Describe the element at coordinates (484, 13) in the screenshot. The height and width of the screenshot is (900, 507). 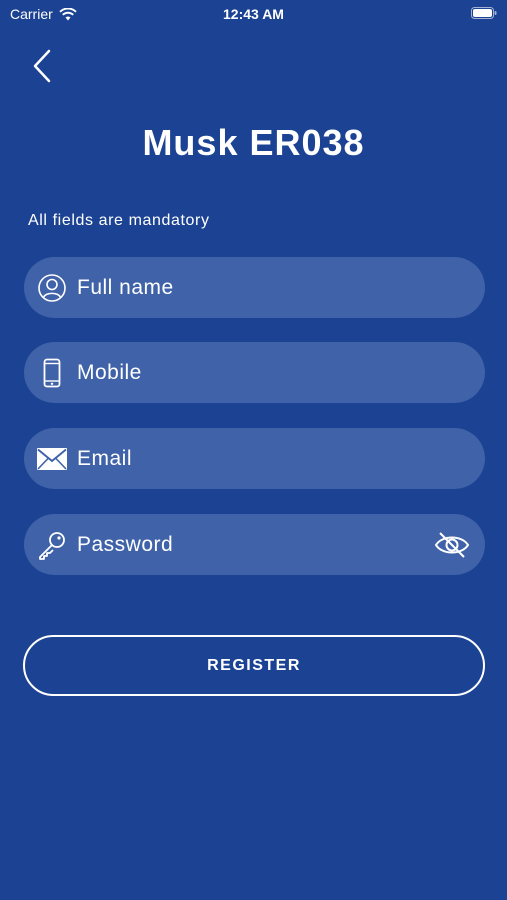
I see `battery-icon` at that location.